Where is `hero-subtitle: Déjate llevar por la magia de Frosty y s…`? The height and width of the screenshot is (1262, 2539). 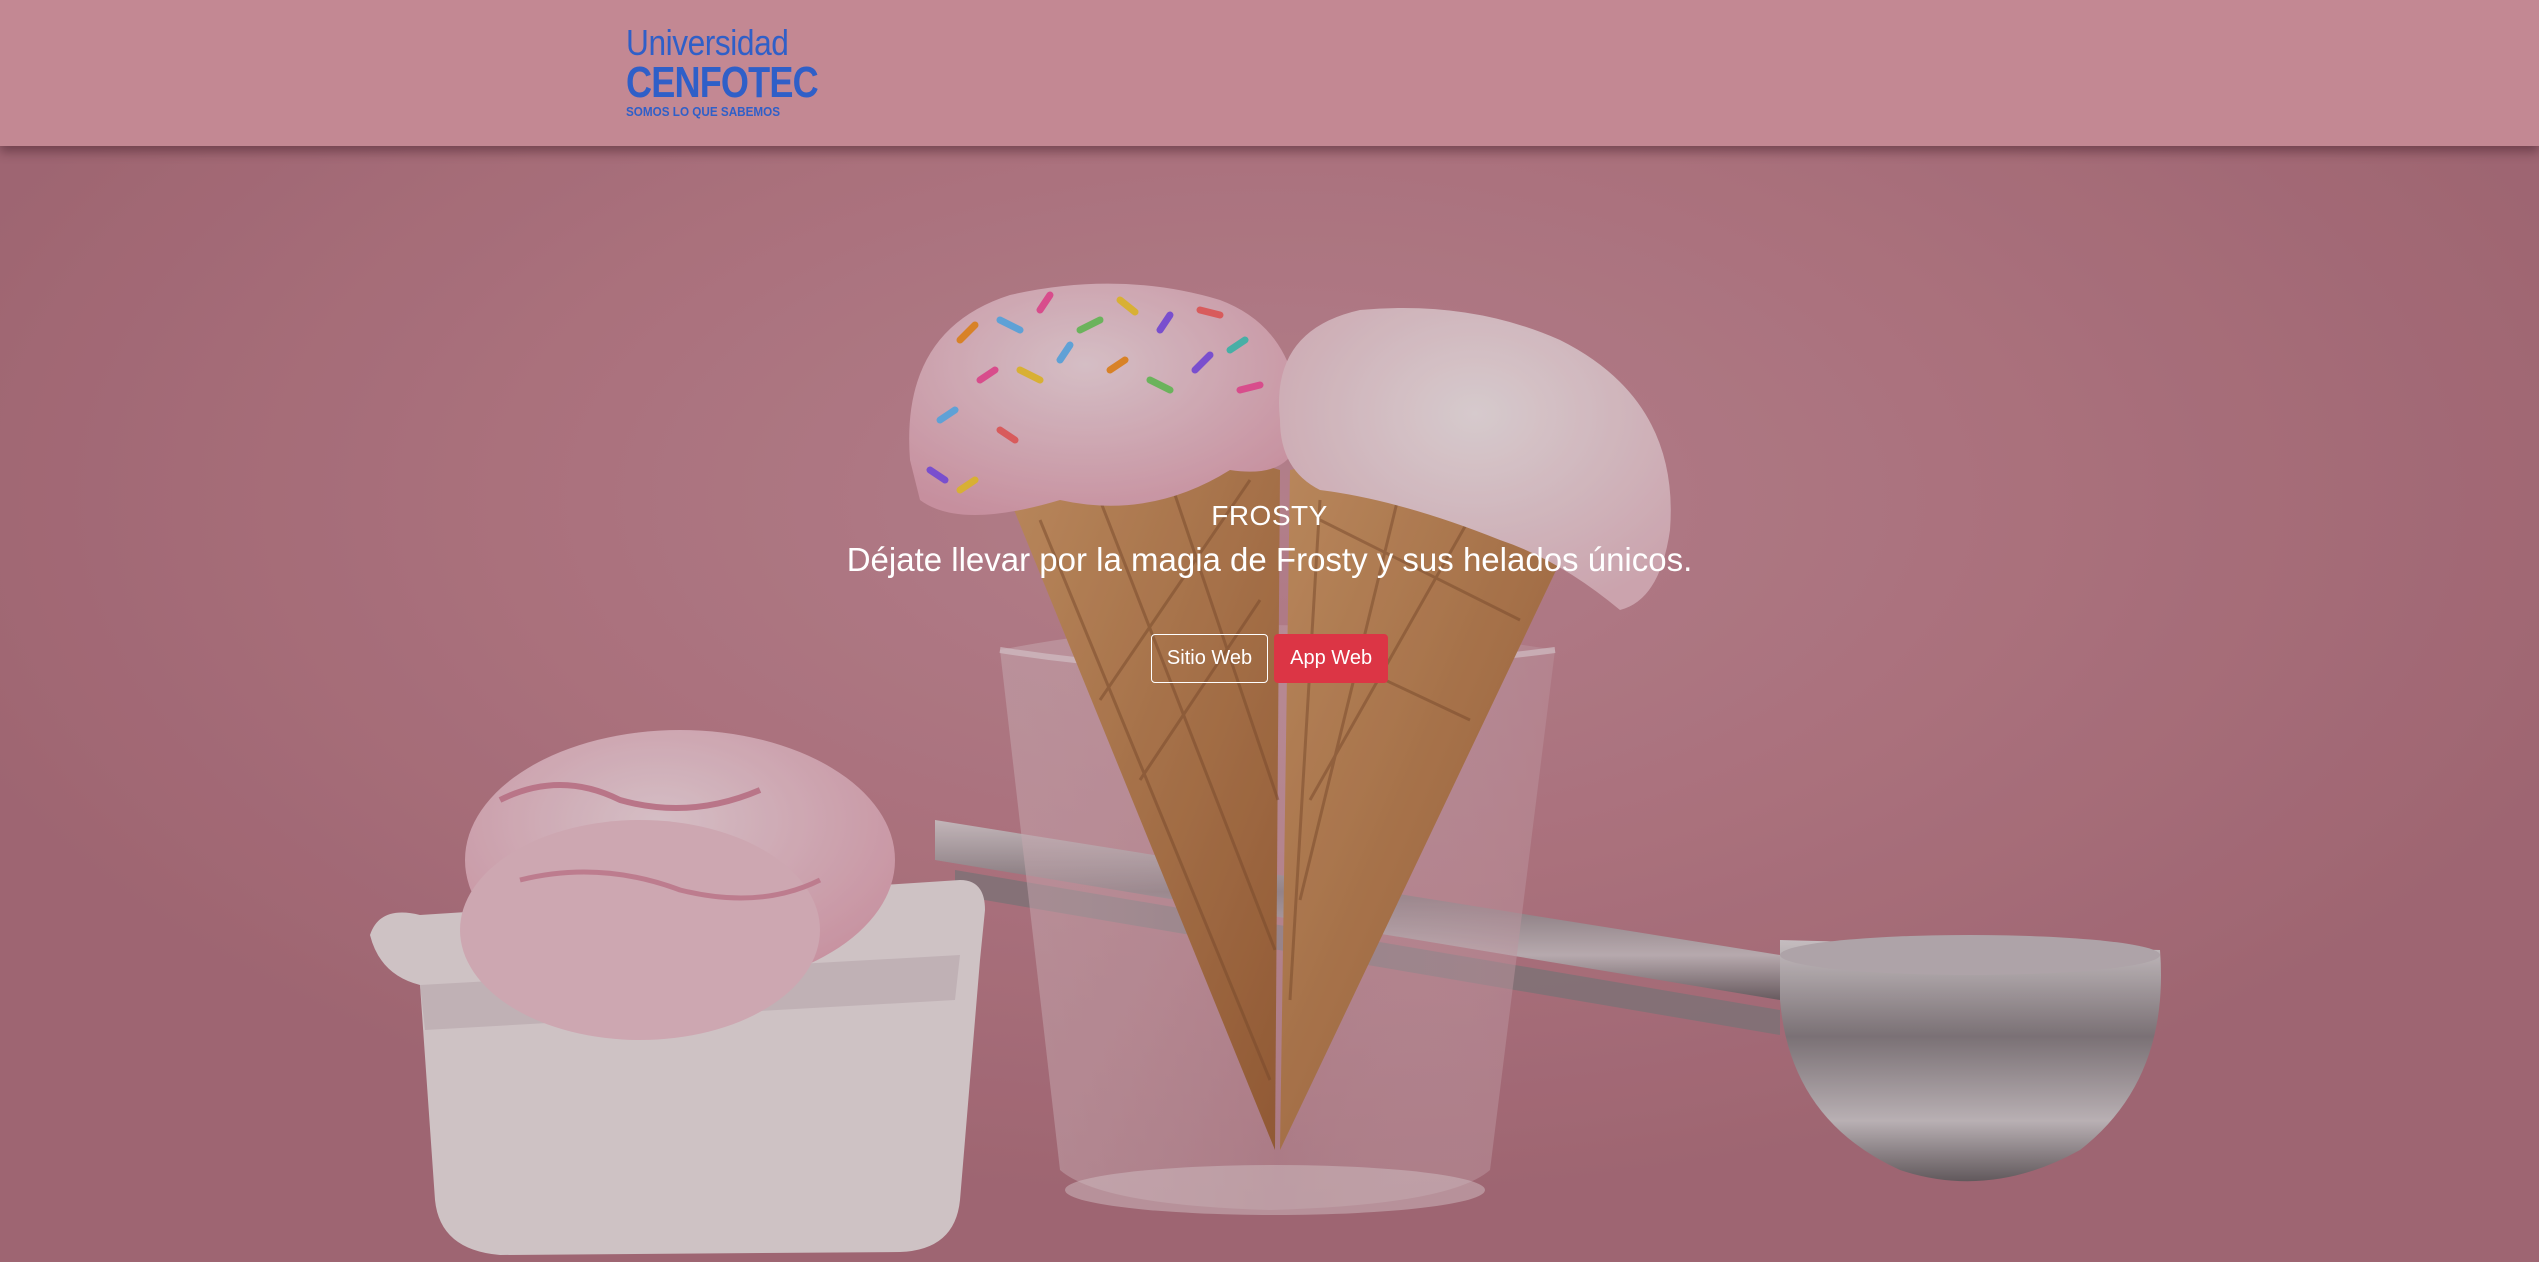 hero-subtitle: Déjate llevar por la magia de Frosty y s… is located at coordinates (1269, 559).